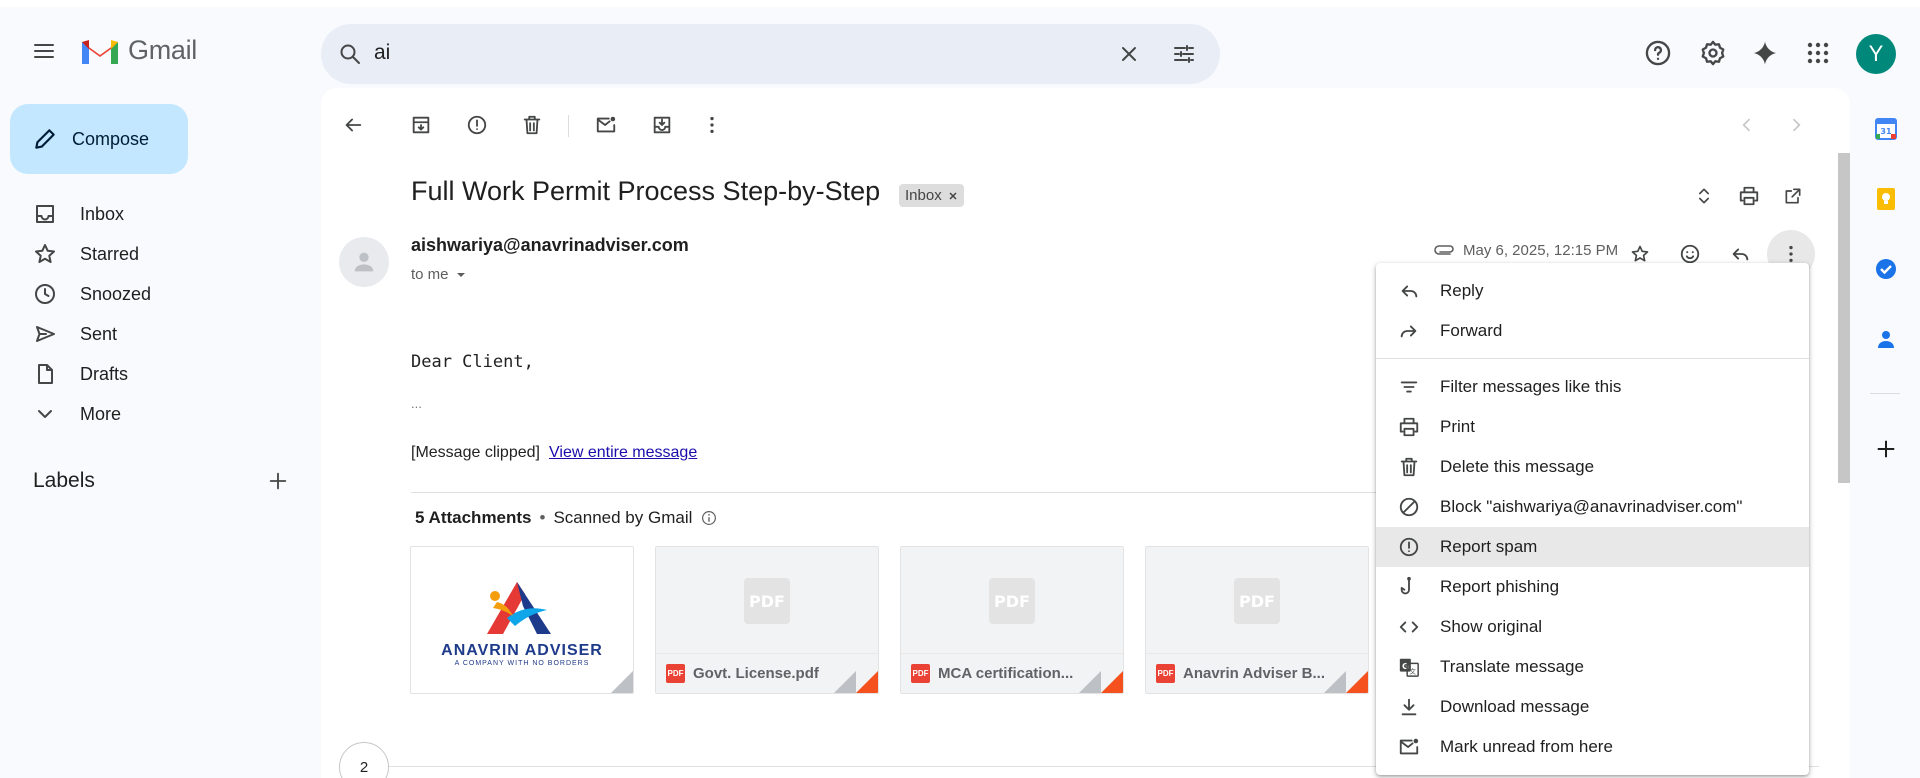  I want to click on report-spam-button, so click(477, 125).